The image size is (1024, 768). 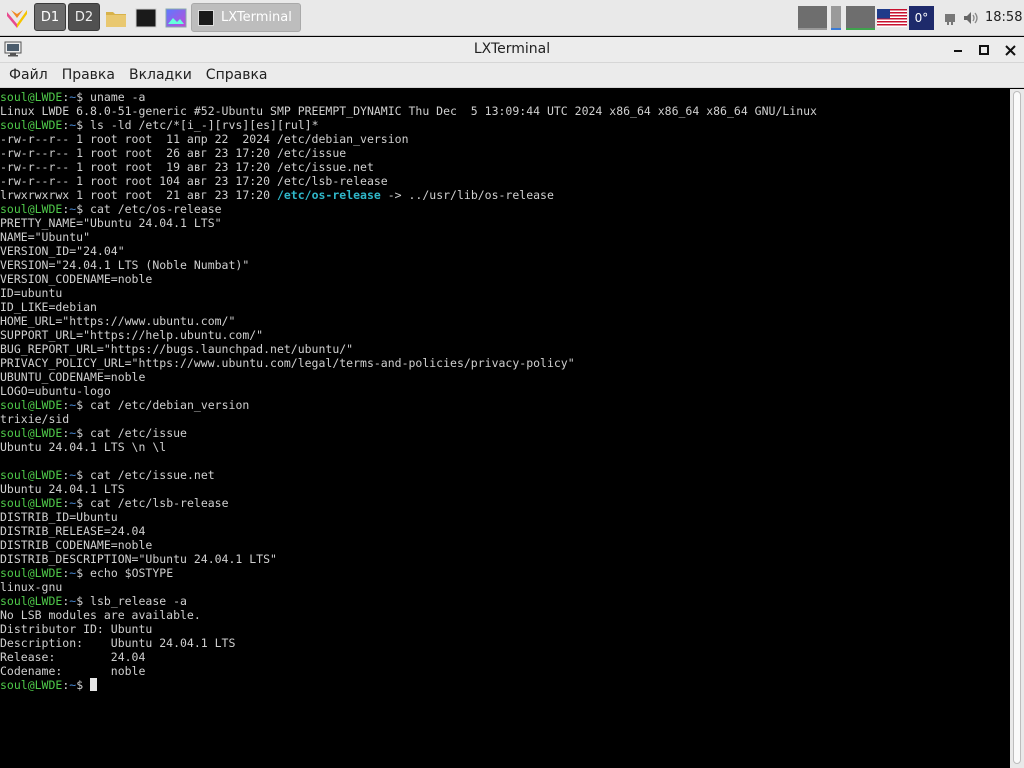 I want to click on output-line: Codename: noble, so click(x=505, y=671).